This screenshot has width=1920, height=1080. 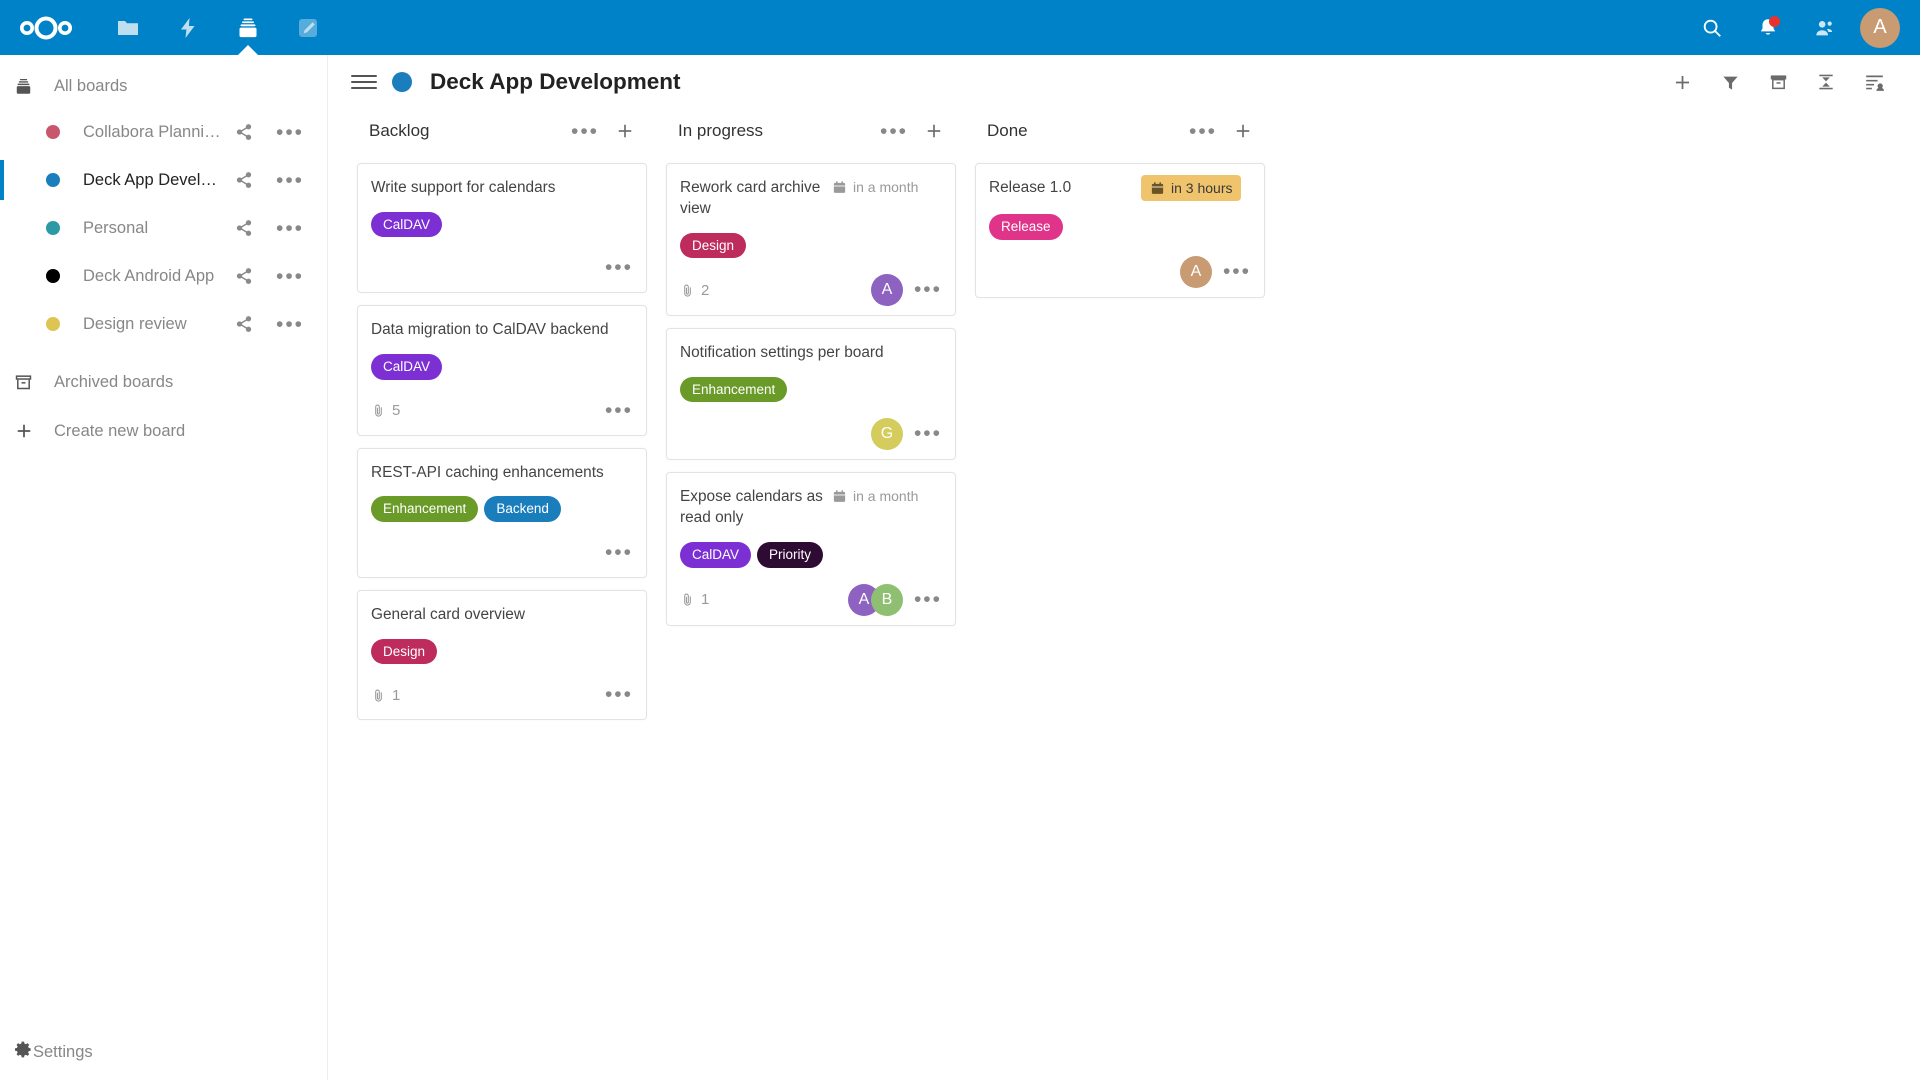 What do you see at coordinates (1712, 27) in the screenshot?
I see `search-icon` at bounding box center [1712, 27].